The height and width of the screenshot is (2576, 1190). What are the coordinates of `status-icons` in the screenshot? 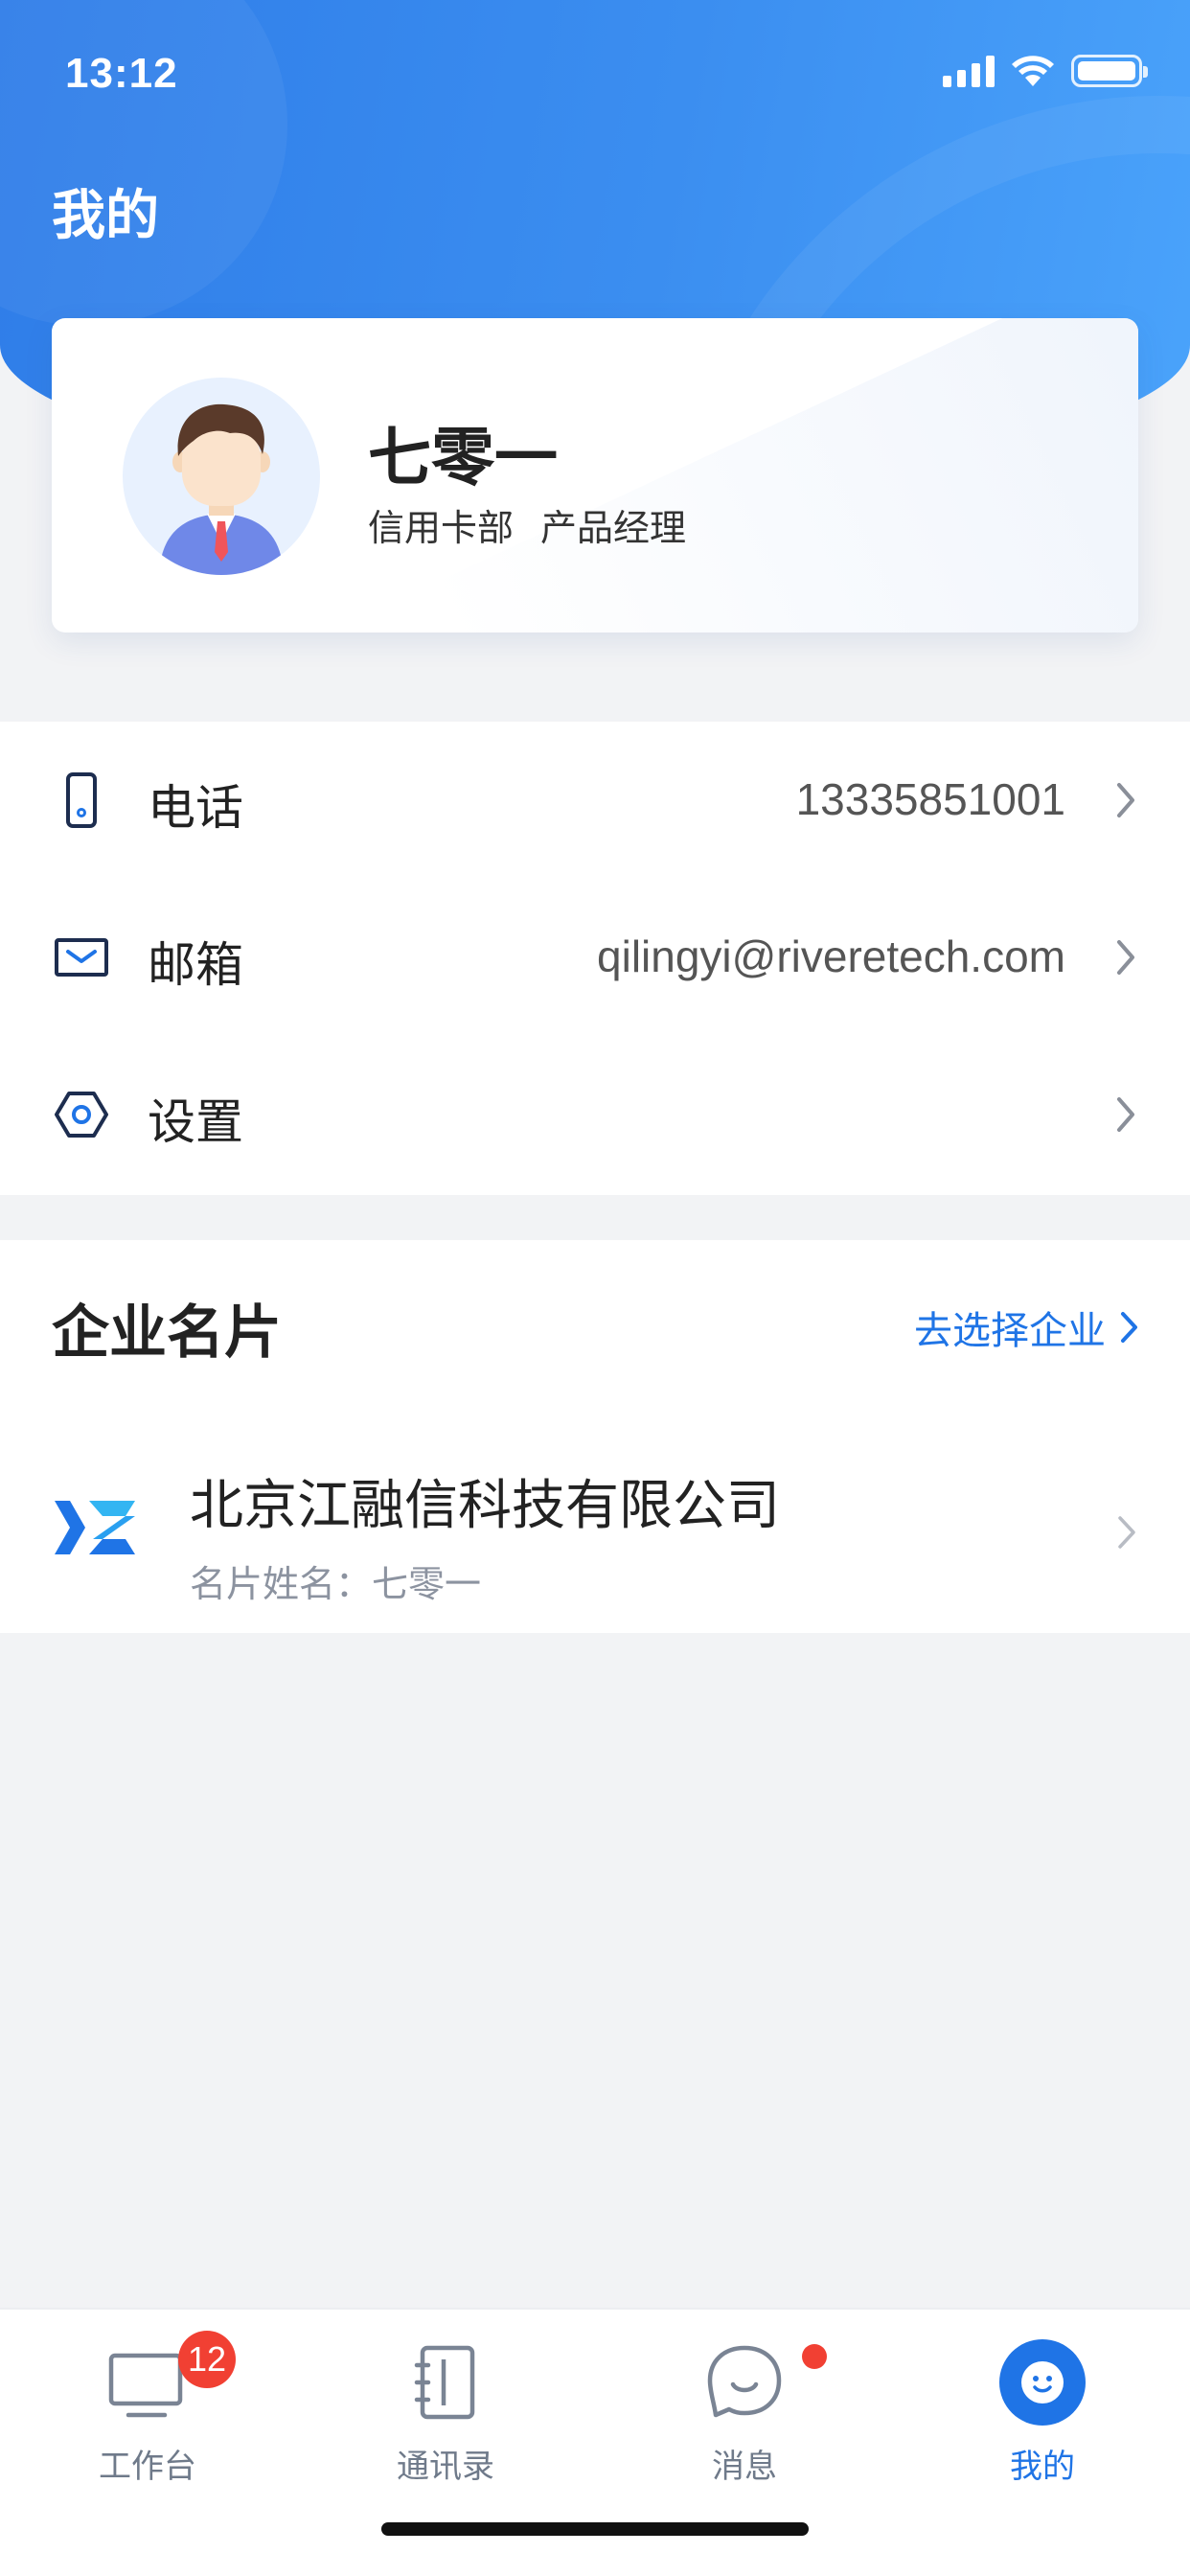 It's located at (1045, 71).